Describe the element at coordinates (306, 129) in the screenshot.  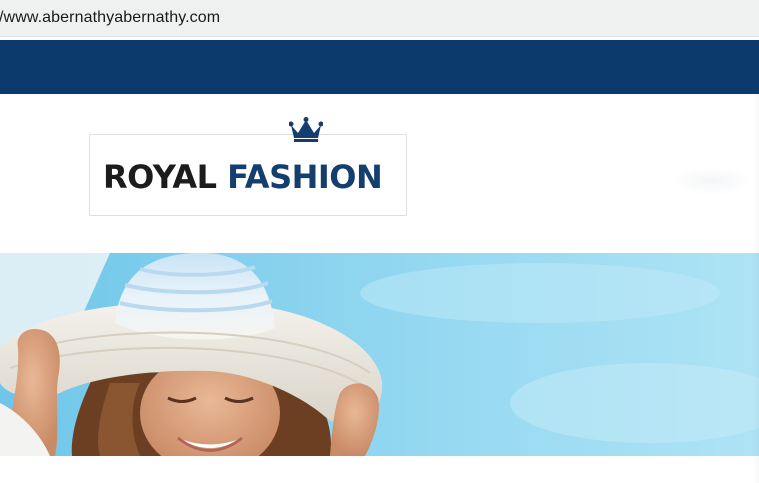
I see `crown-icon` at that location.